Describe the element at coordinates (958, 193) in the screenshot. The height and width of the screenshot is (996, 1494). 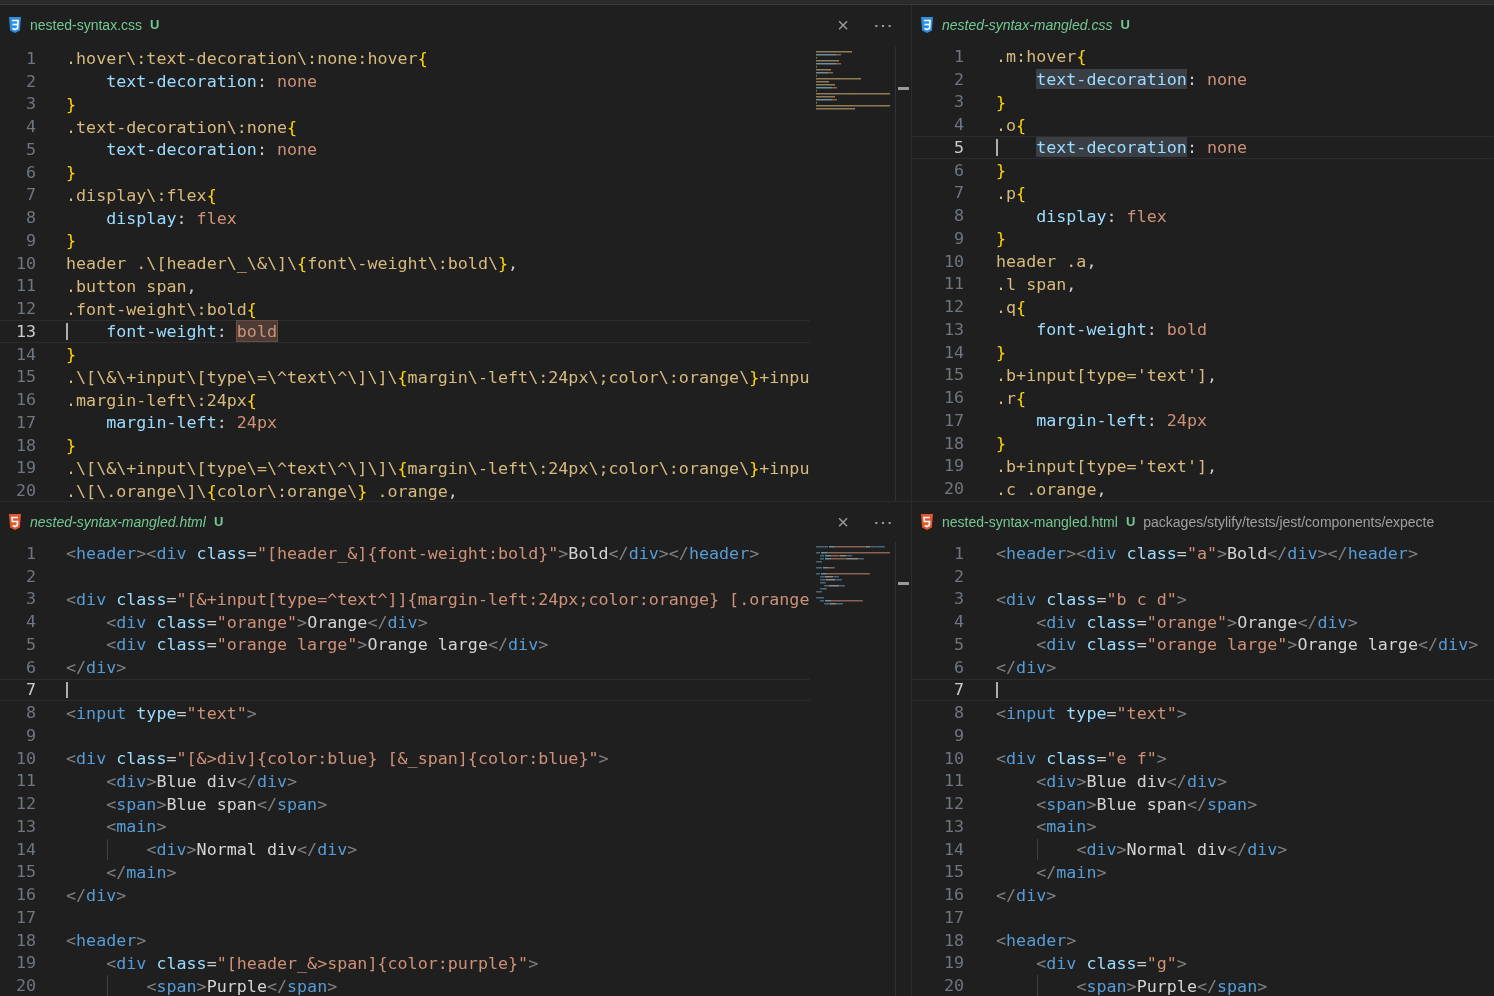
I see `line-number: 7` at that location.